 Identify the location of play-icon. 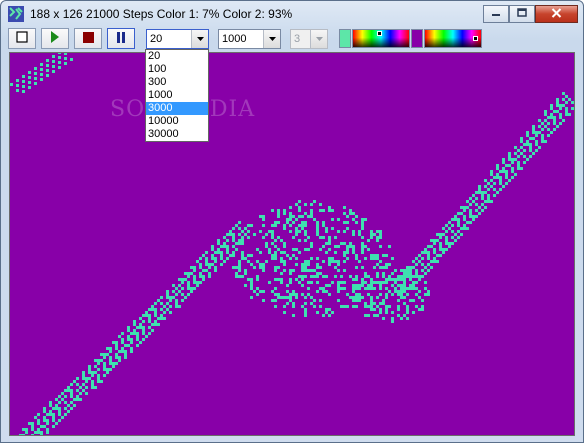
(55, 38).